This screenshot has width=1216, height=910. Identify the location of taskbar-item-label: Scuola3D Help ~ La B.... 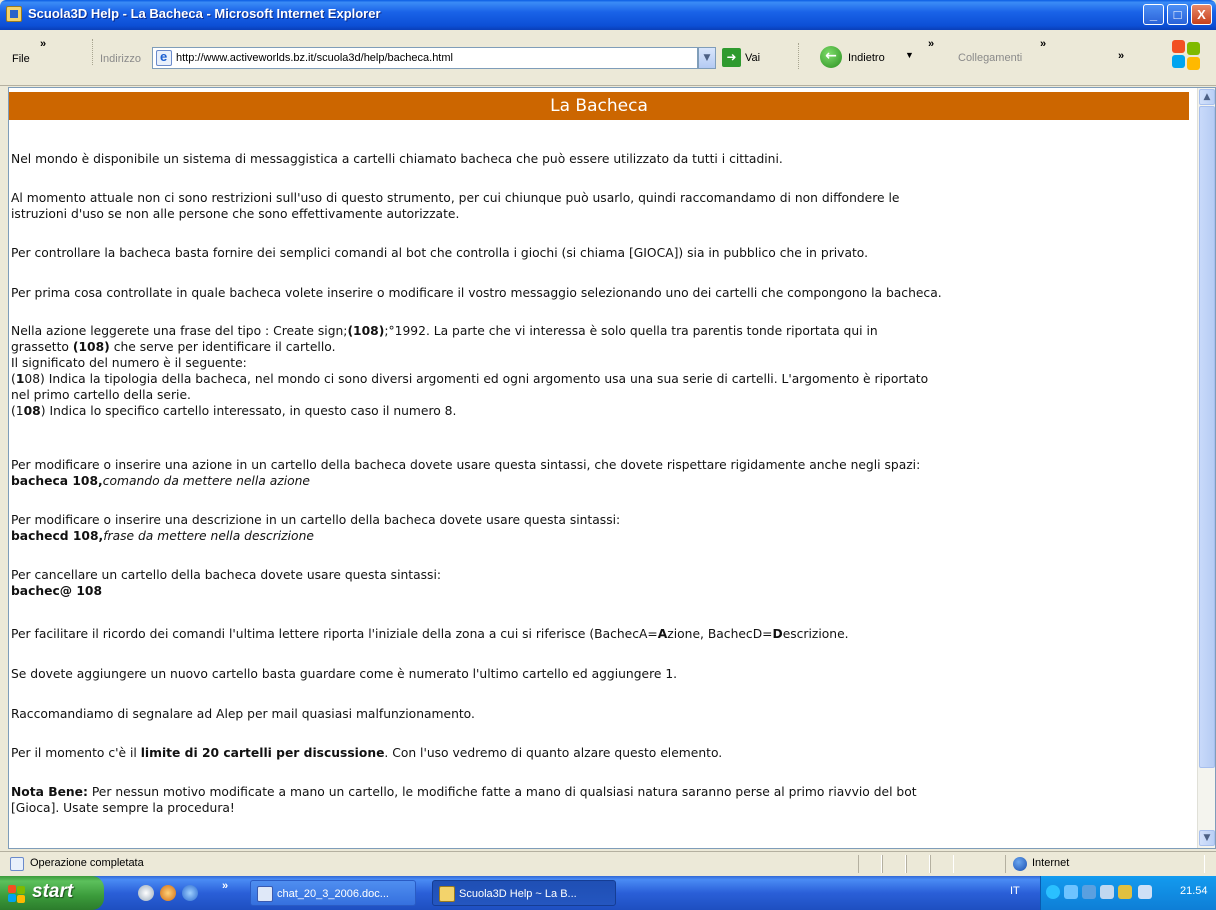
(518, 894).